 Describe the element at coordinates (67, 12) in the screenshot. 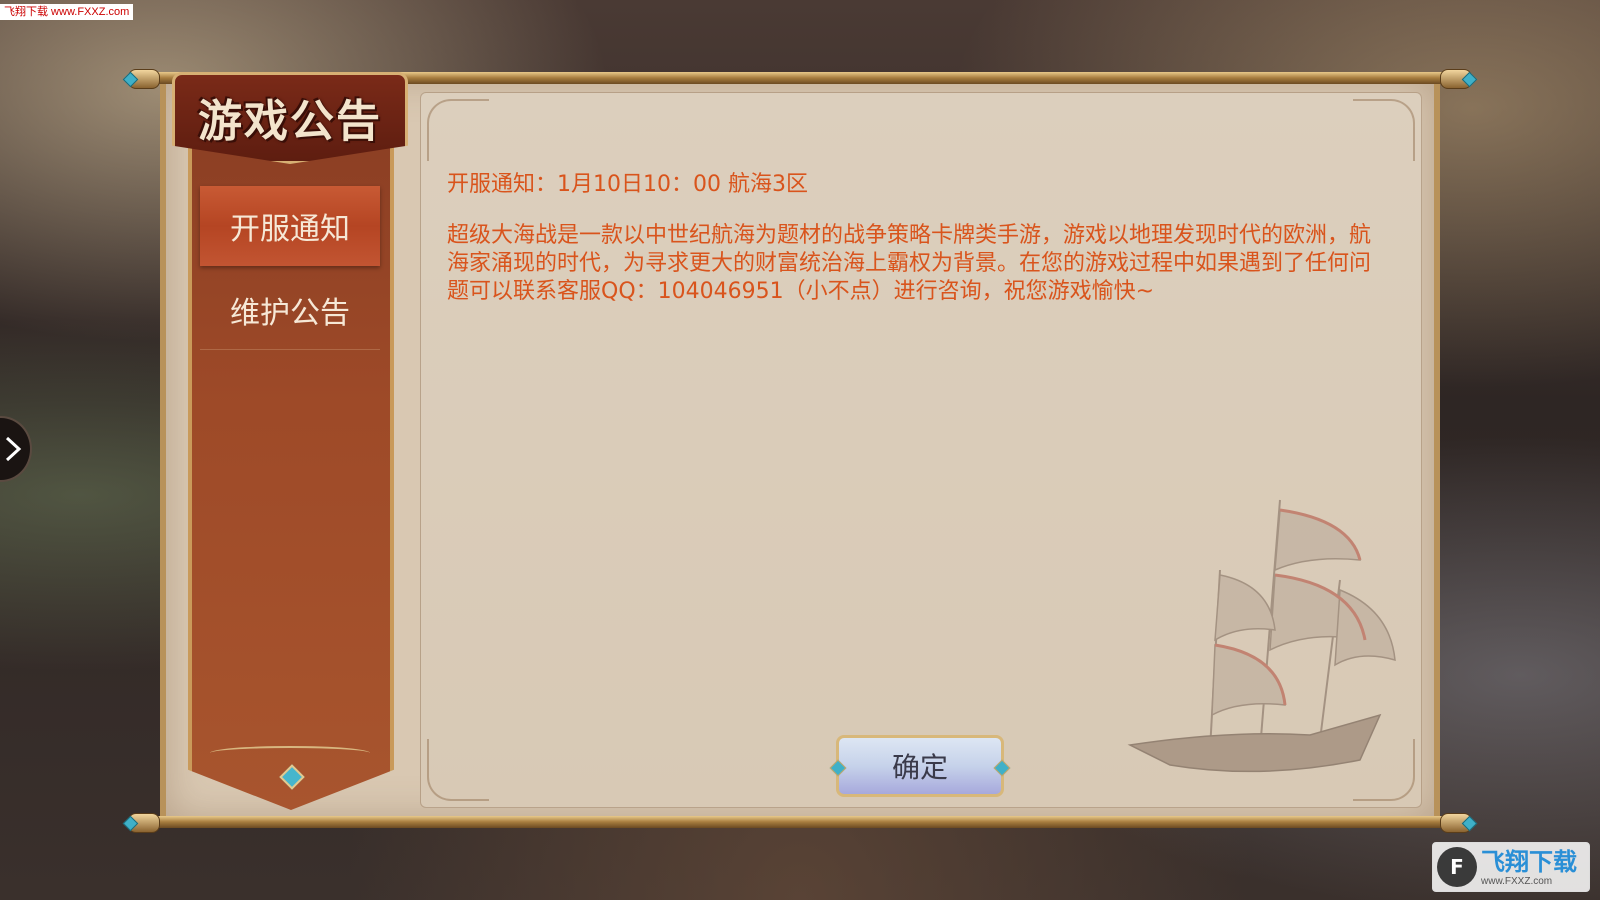

I see `watermark-top: 飞翔下载 www.FXXZ.com` at that location.